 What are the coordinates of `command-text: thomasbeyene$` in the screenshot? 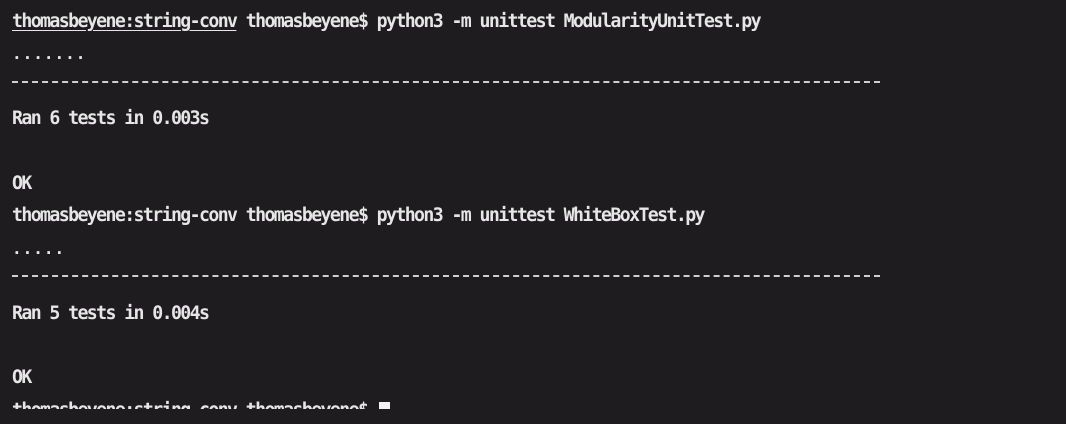 It's located at (306, 404).